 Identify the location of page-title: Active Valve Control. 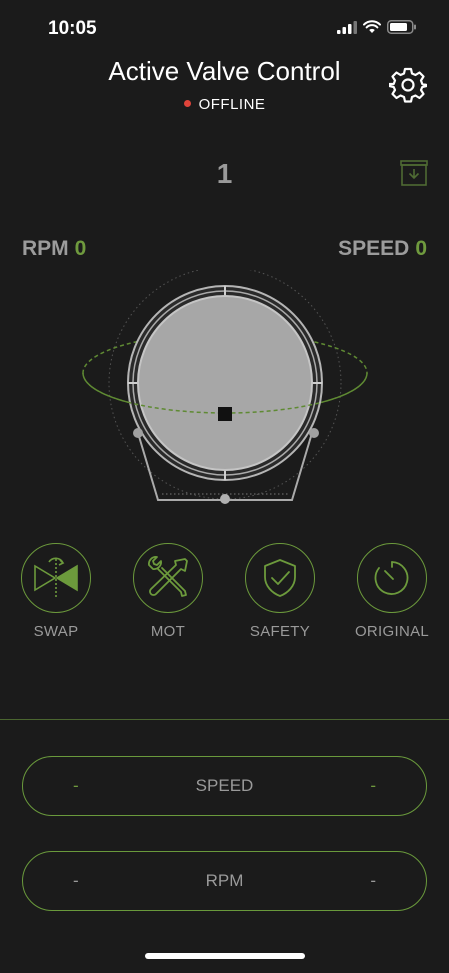
(224, 71).